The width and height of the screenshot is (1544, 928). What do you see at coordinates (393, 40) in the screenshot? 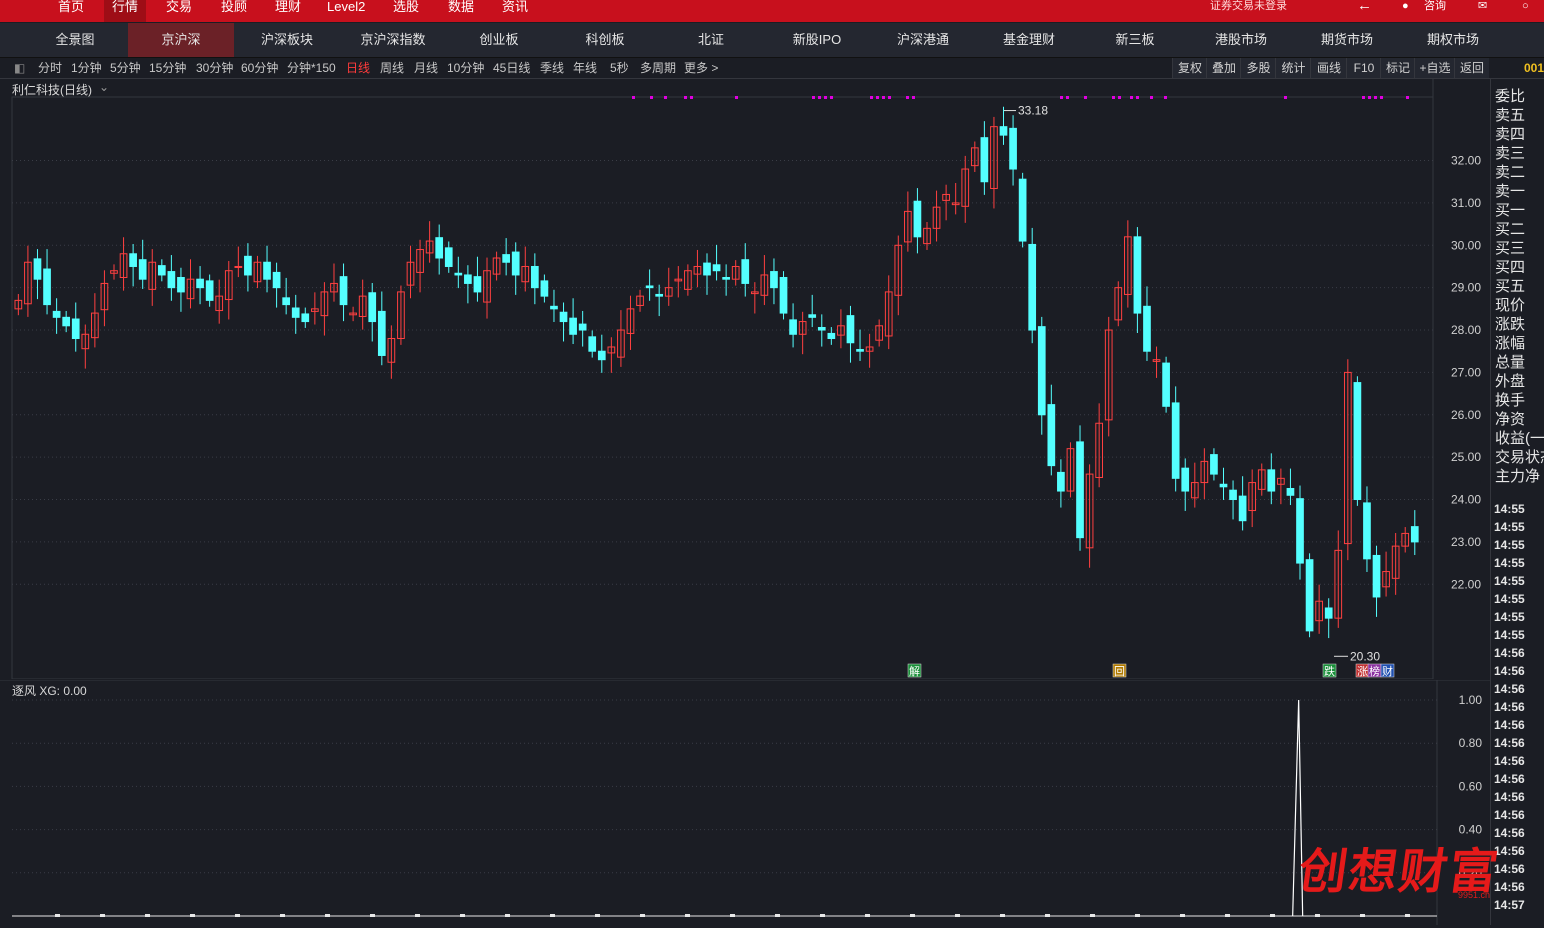
I see `tab-3: 京沪深指数` at bounding box center [393, 40].